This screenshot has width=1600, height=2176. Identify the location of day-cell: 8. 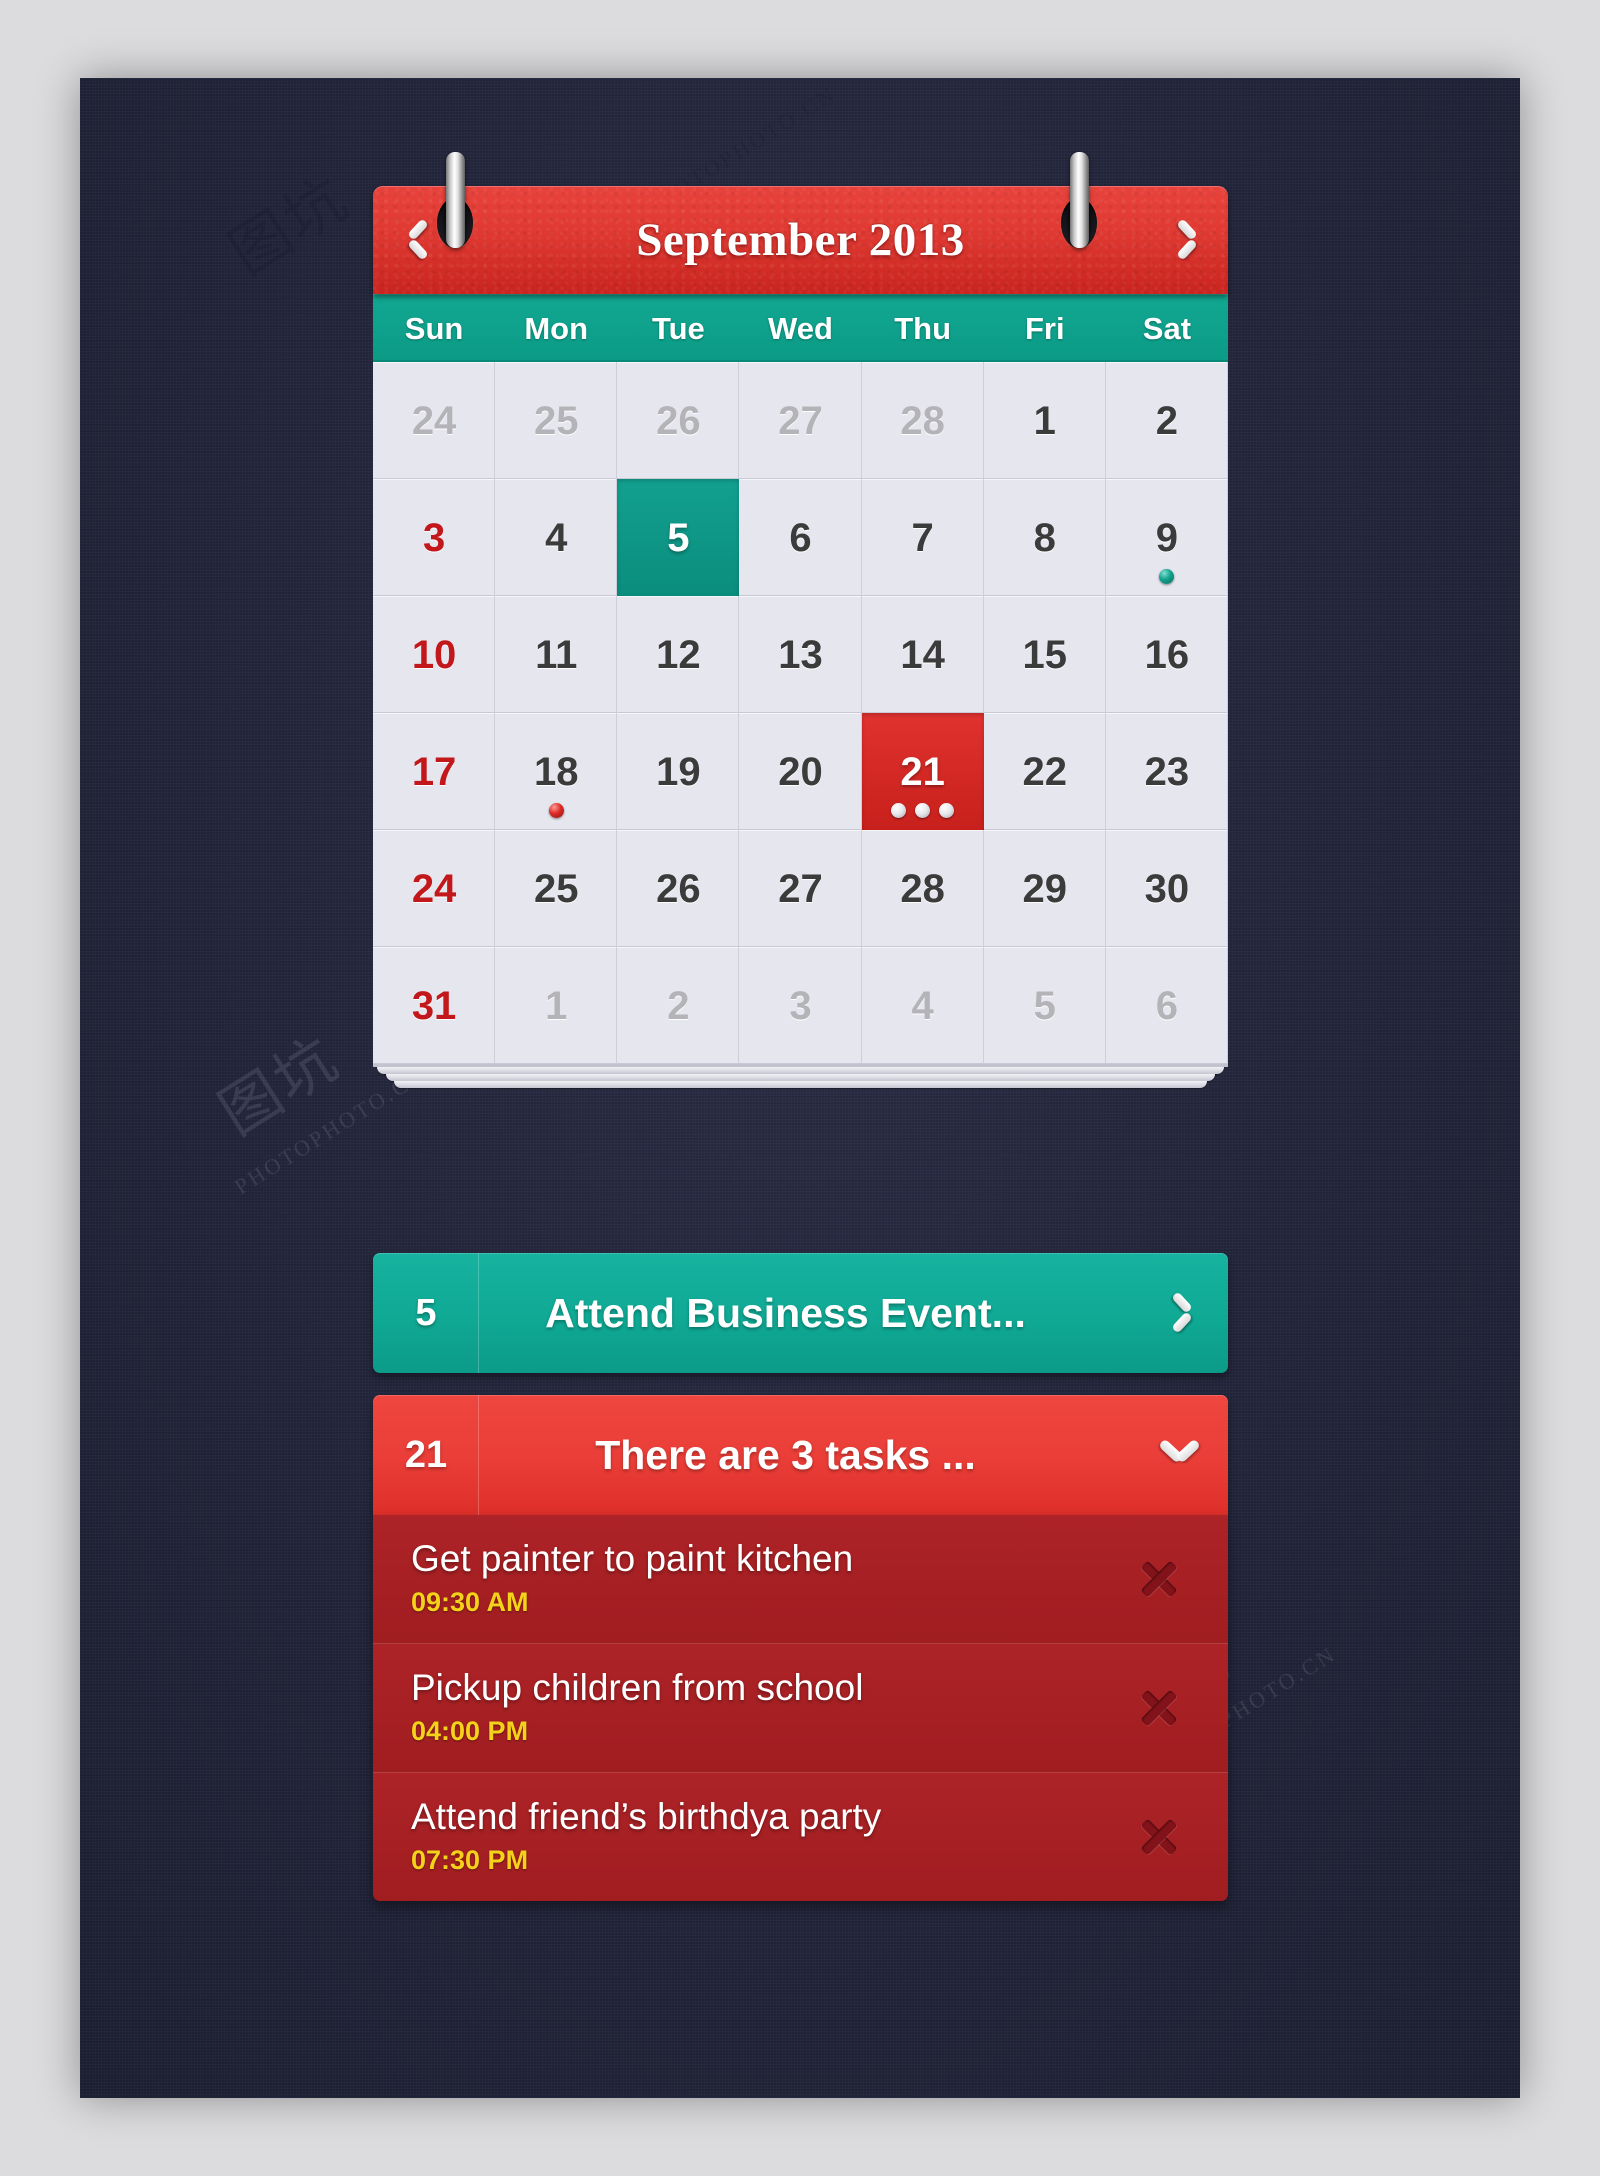
(1045, 537).